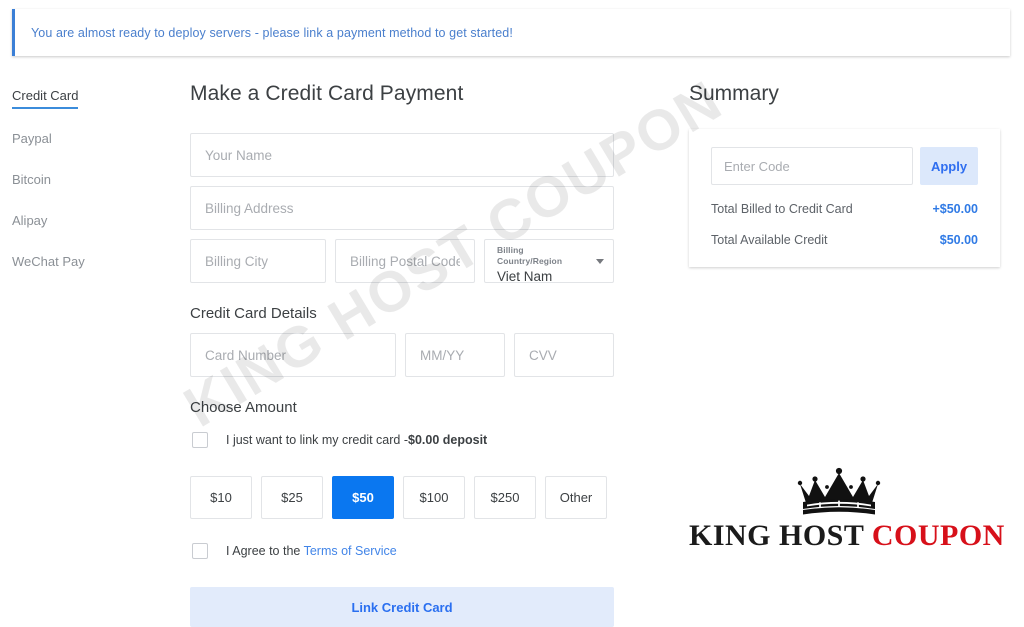 This screenshot has height=627, width=1024. I want to click on amount-option-25: $25, so click(292, 497).